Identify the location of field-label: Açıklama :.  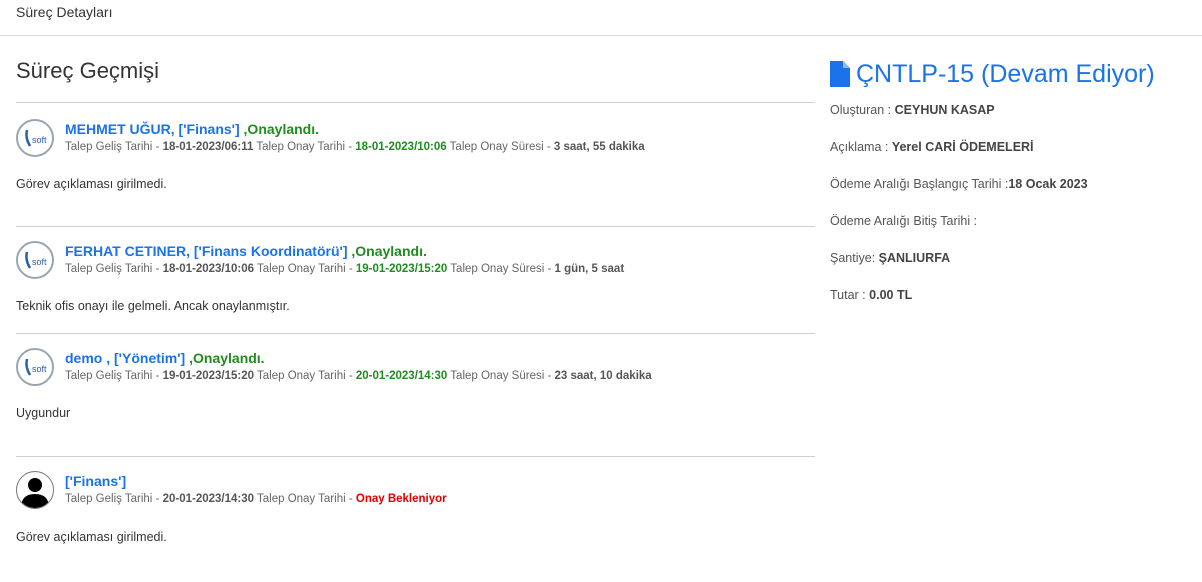
(861, 147).